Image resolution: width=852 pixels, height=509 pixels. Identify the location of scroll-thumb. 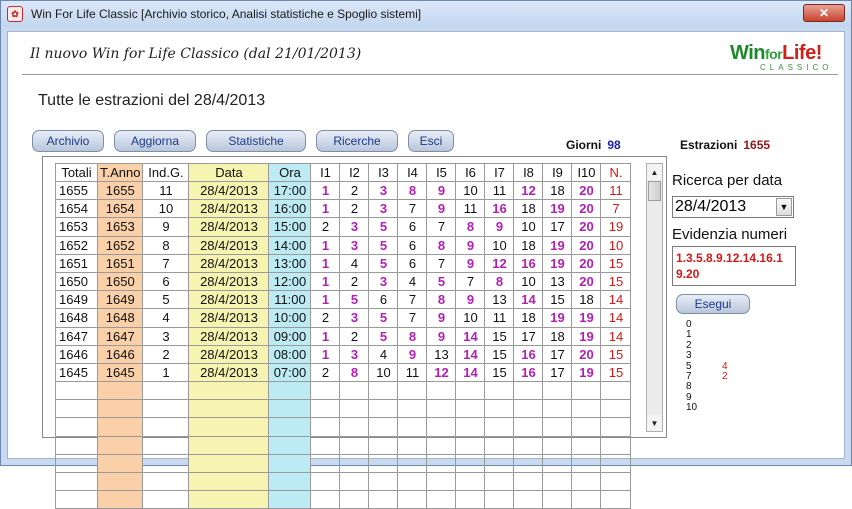
(654, 191).